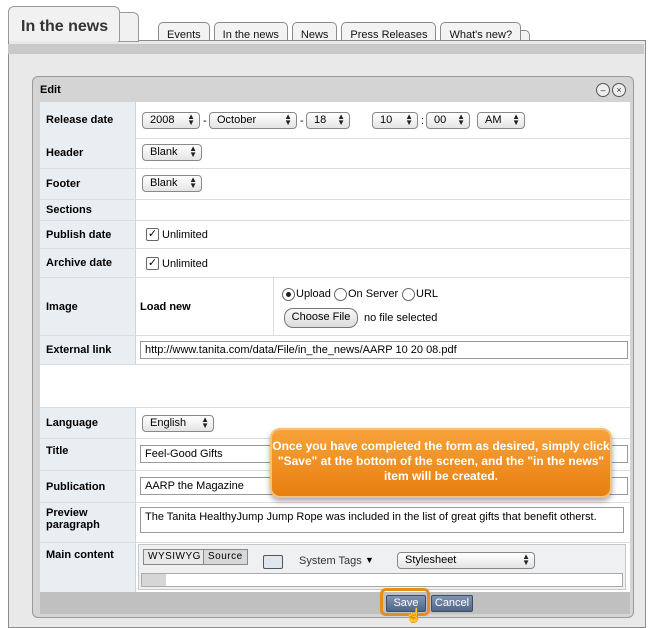 The image size is (648, 628). I want to click on publish-unlimited-checkbox: ✓, so click(152, 234).